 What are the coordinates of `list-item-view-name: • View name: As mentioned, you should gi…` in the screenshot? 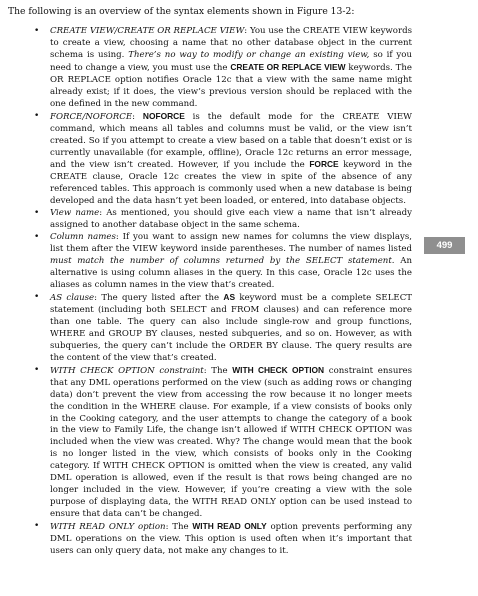 It's located at (211, 220).